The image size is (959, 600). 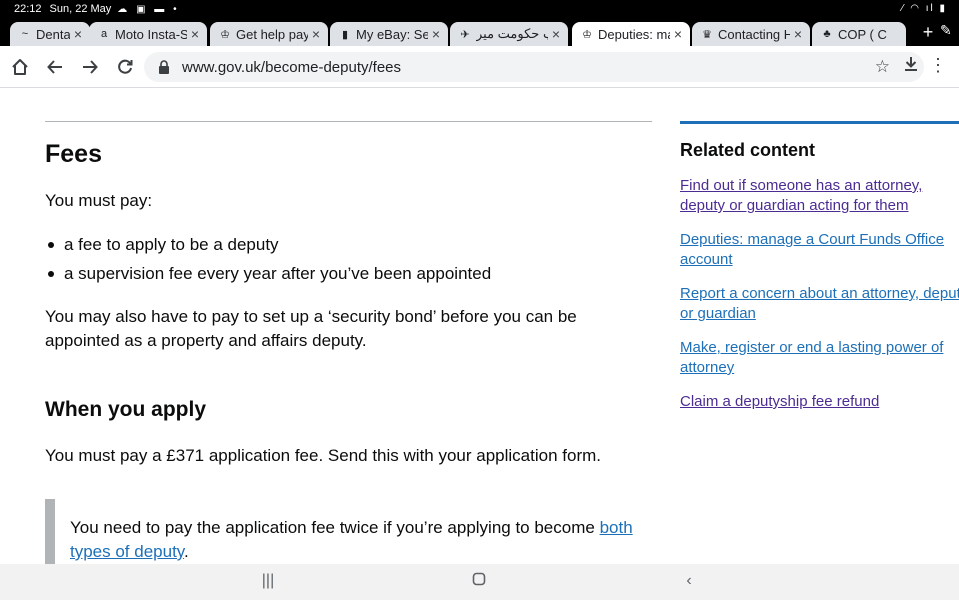 I want to click on browser-toolbar: www.gov.uk/become-deputy/fees ☆ ⋮, so click(x=479, y=67).